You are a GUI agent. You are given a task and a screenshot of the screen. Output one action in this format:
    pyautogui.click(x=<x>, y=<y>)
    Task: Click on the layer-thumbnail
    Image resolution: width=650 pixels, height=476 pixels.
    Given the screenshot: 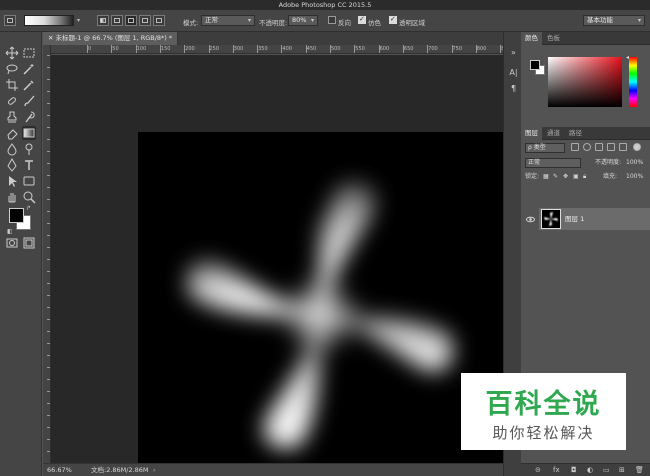 What is the action you would take?
    pyautogui.click(x=551, y=219)
    